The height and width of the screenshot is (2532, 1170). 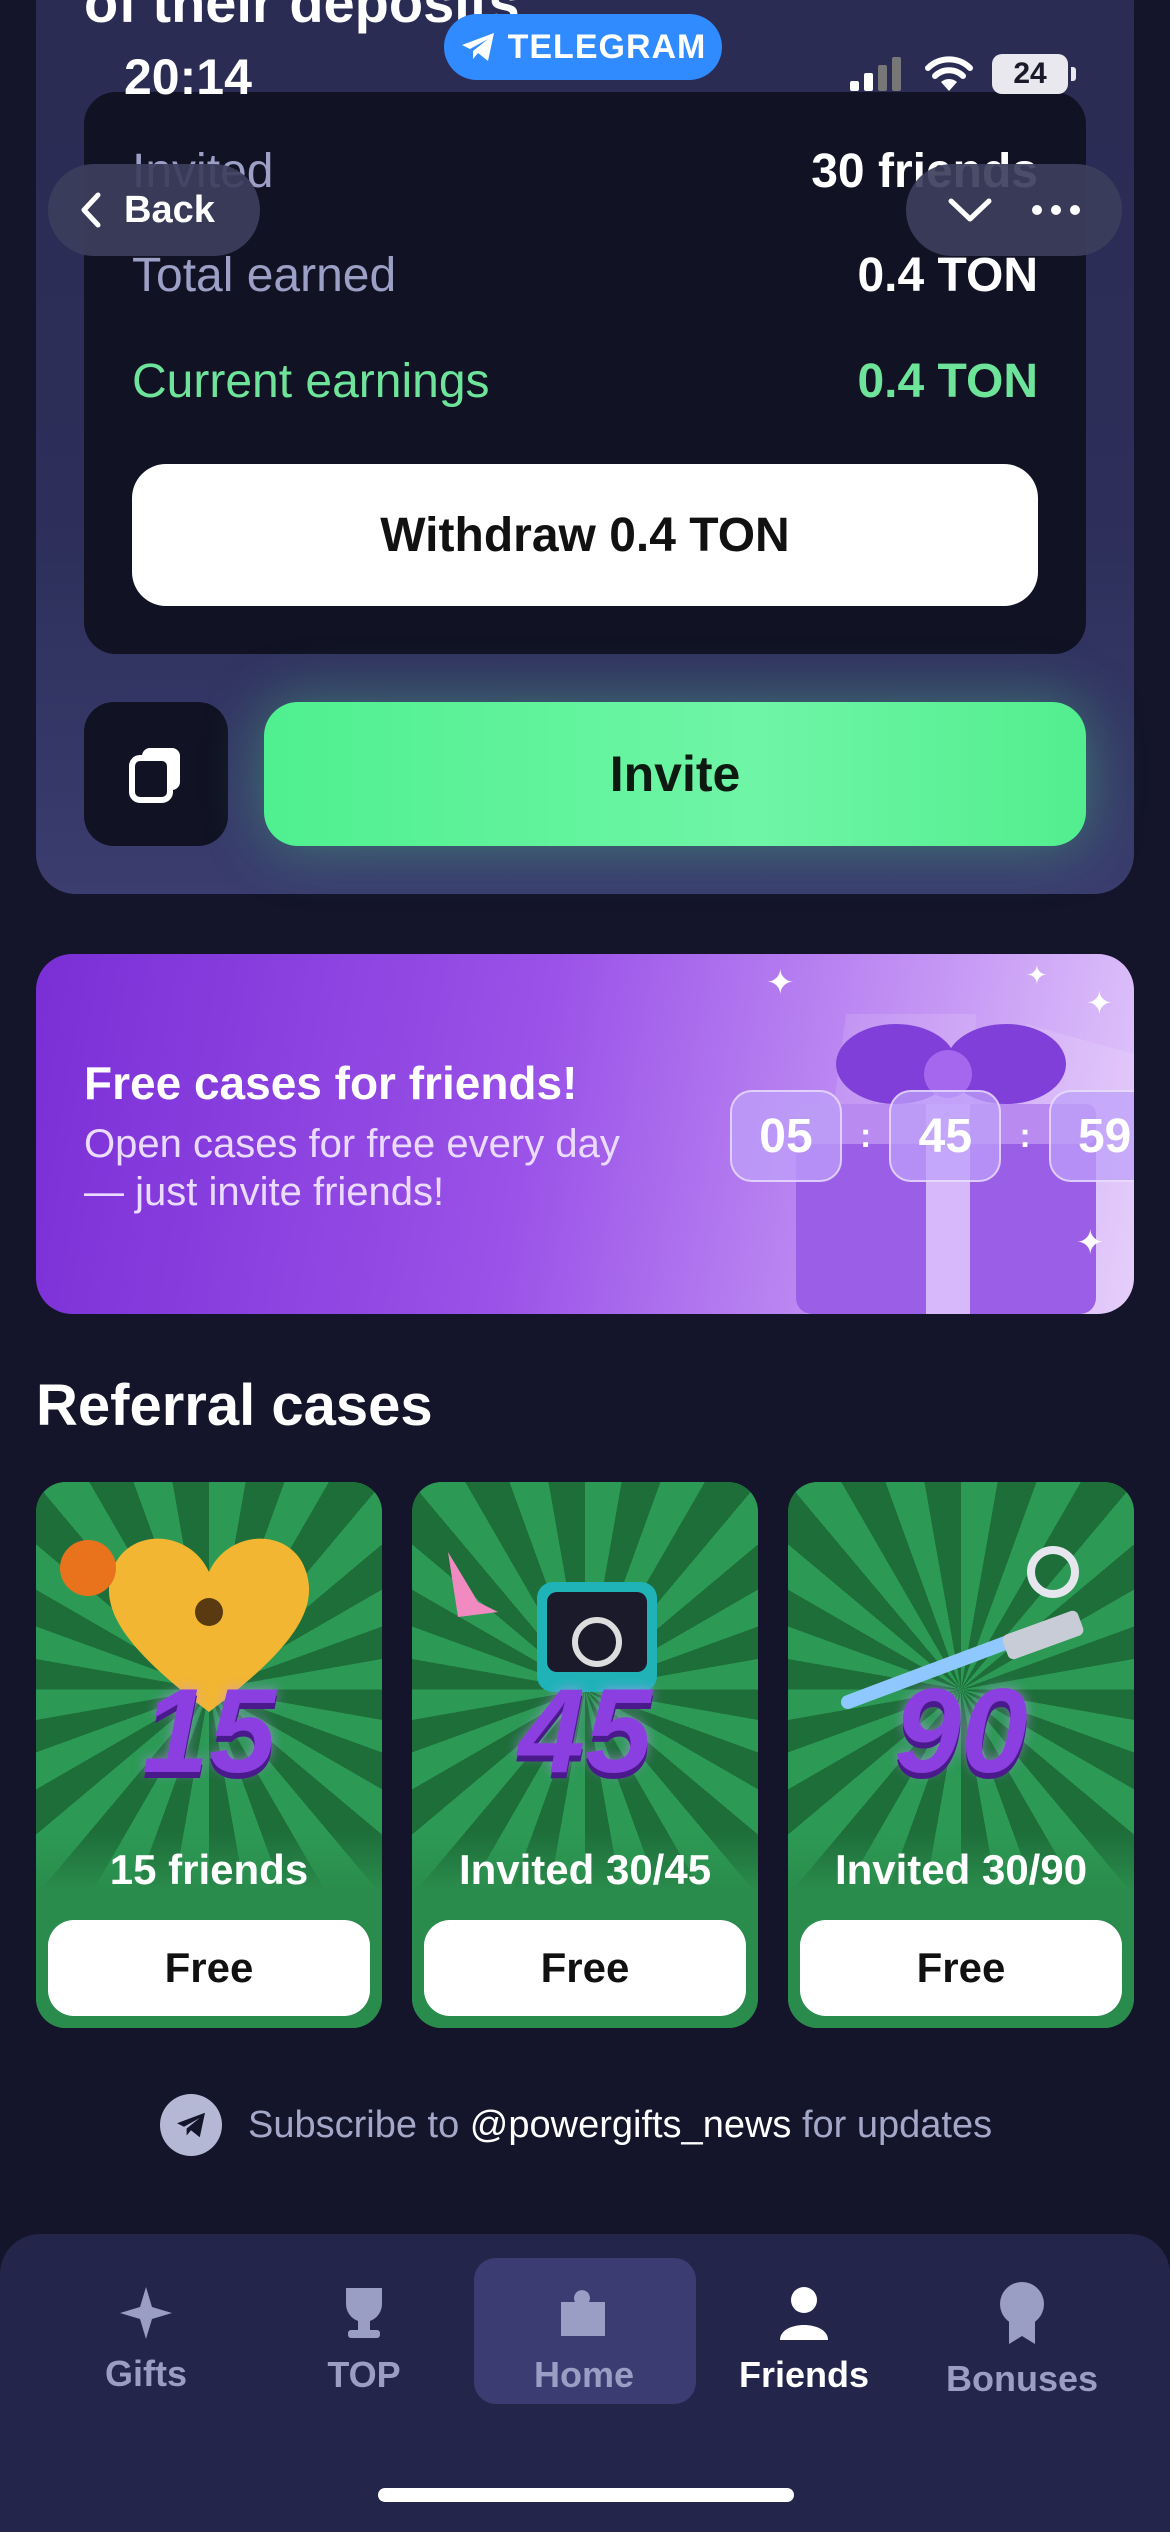 I want to click on case-label: Invited 30/45, so click(x=585, y=1869).